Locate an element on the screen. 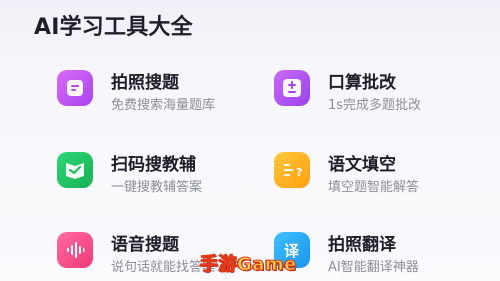 The height and width of the screenshot is (281, 500). tool-desc: AI智能翻译神器 is located at coordinates (373, 267).